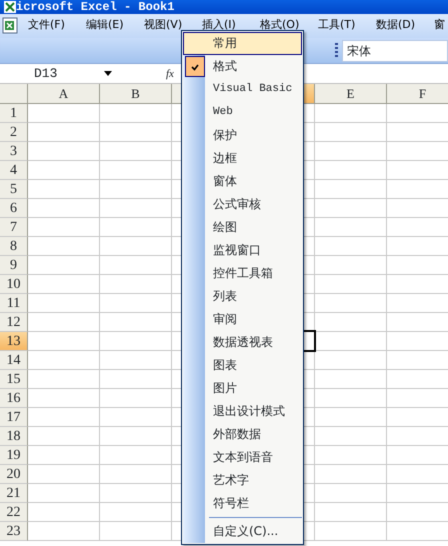  What do you see at coordinates (14, 132) in the screenshot?
I see `row-header: 2` at bounding box center [14, 132].